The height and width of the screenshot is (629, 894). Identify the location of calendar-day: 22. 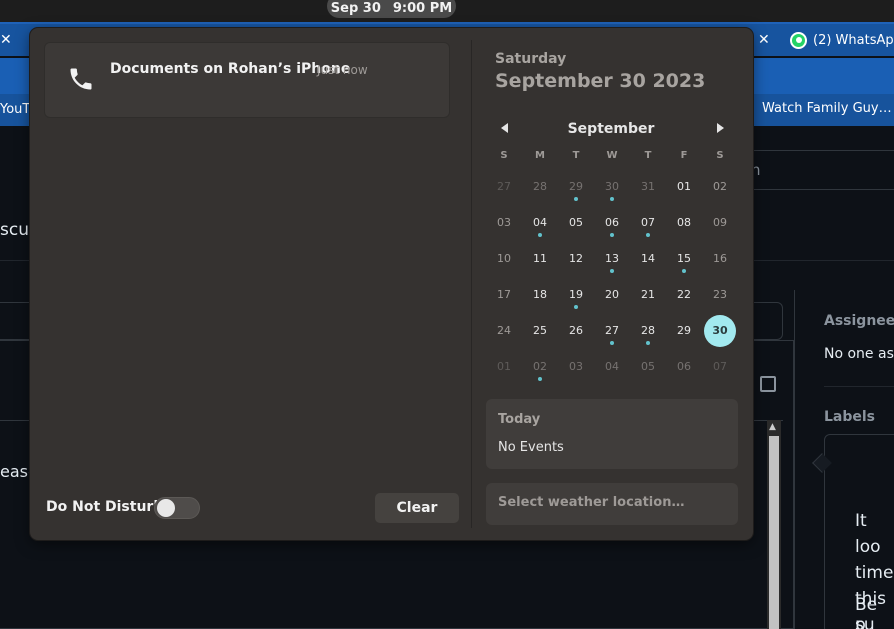
(684, 295).